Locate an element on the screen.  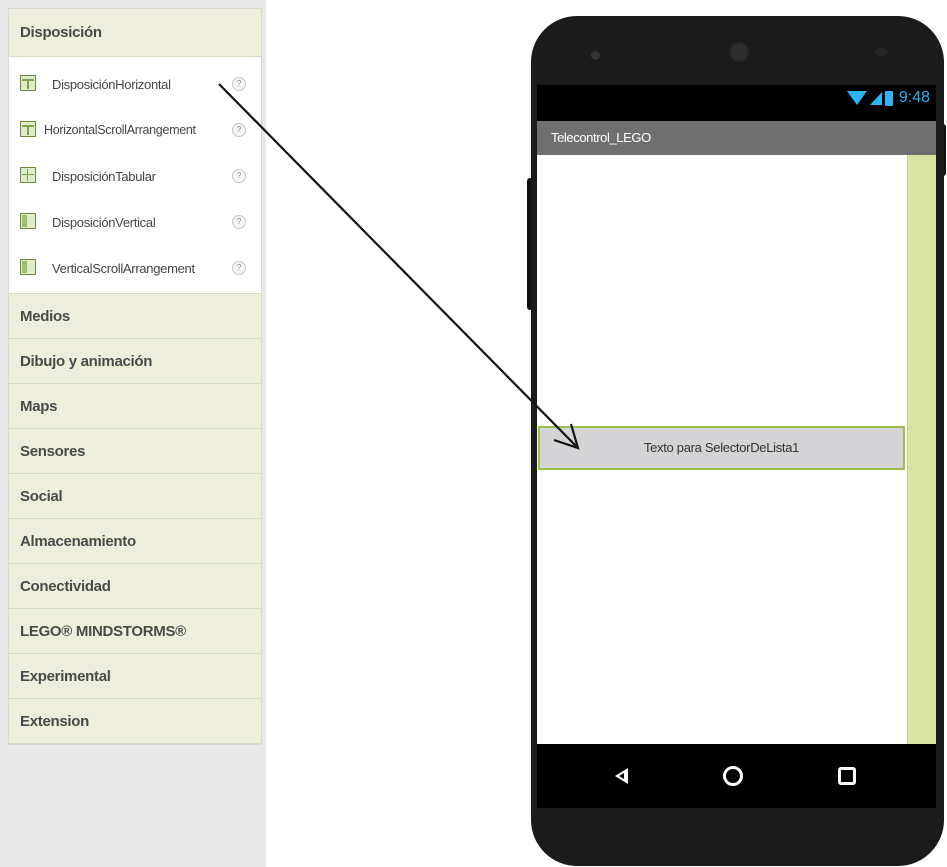
category-dibujo-animacion: Dibujo y animación is located at coordinates (135, 361).